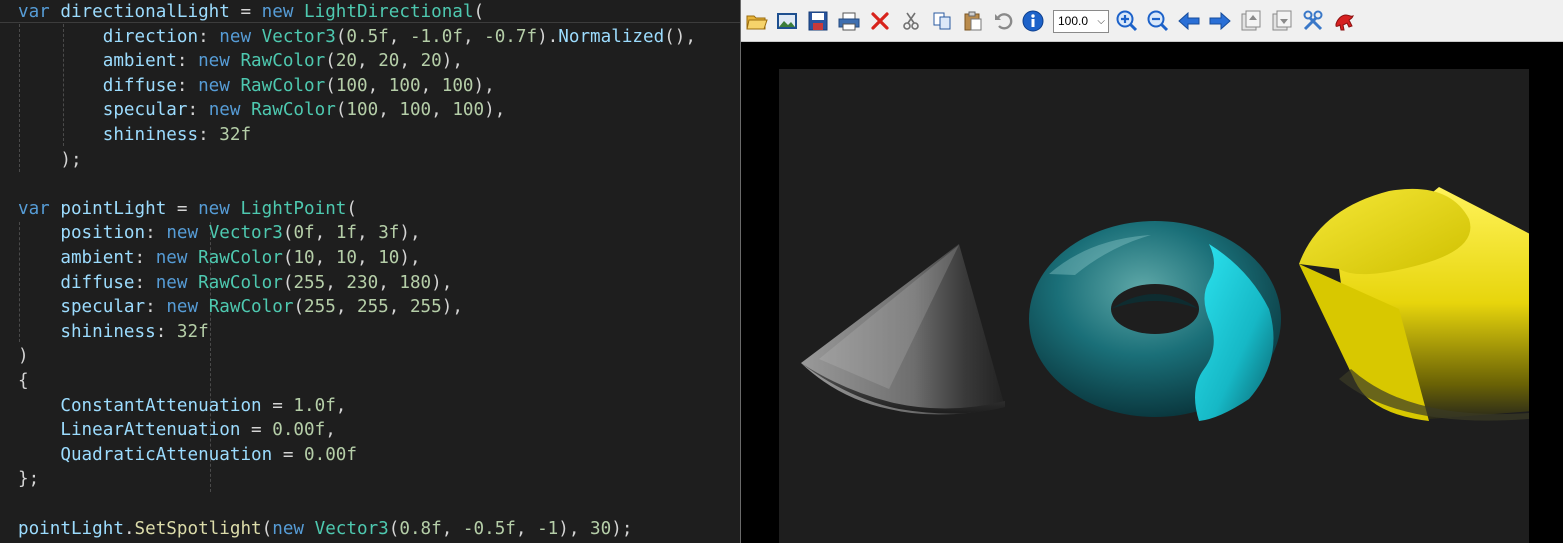 This screenshot has width=1563, height=543. Describe the element at coordinates (49, 160) in the screenshot. I see `code-line: );` at that location.